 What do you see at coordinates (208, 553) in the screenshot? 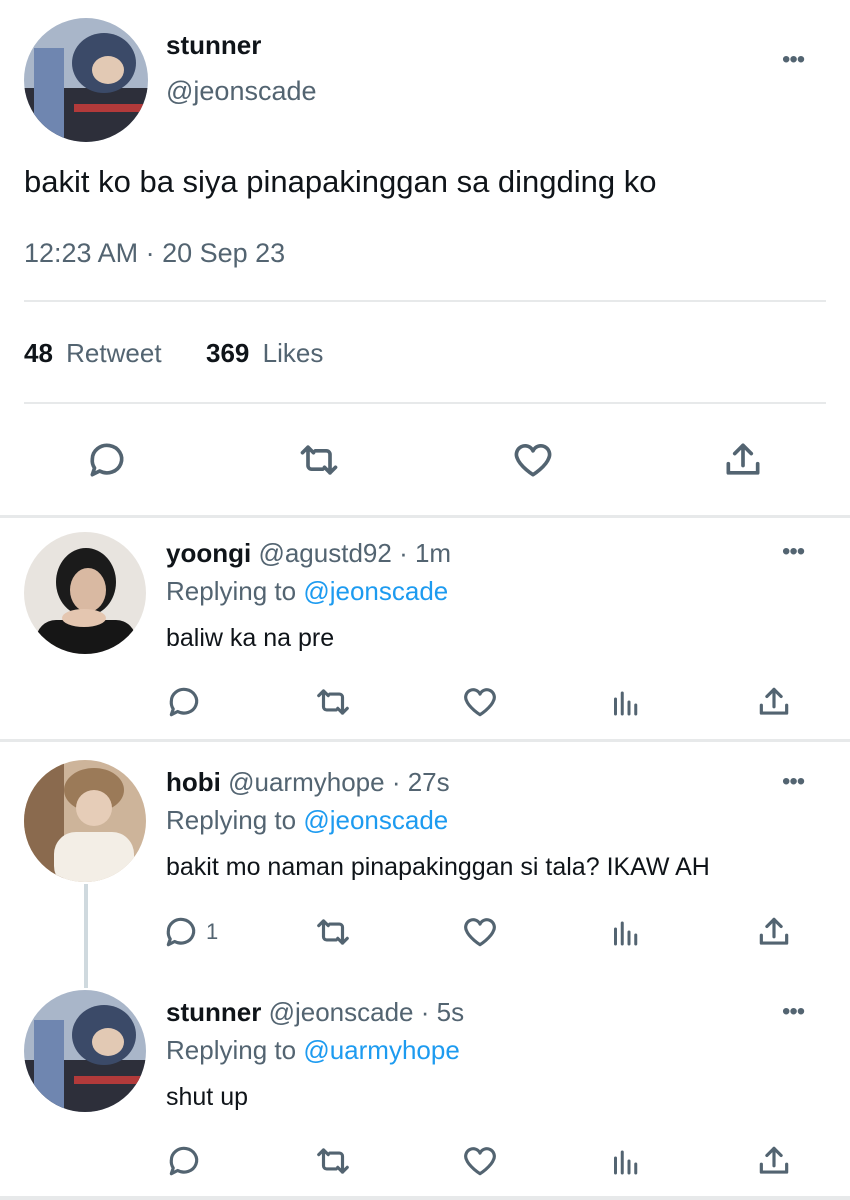
I see `reply-author-name: yoongi` at bounding box center [208, 553].